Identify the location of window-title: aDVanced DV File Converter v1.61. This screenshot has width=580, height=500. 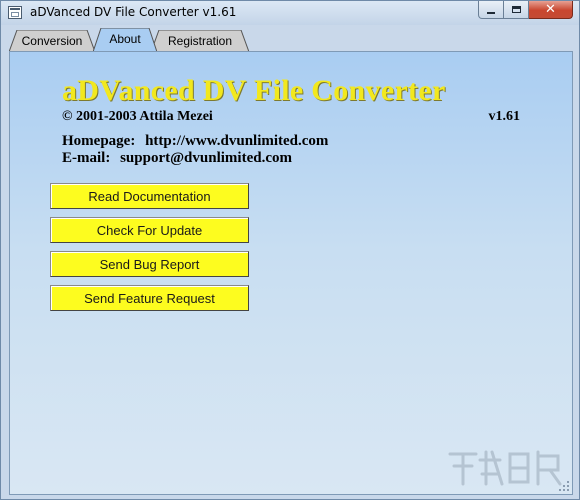
(133, 12).